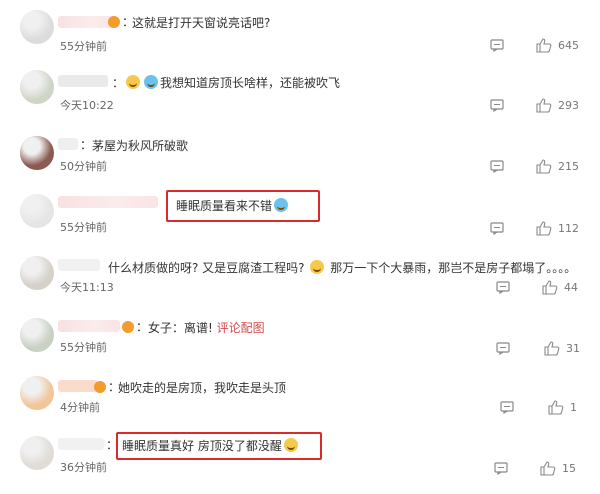 The image size is (600, 494). What do you see at coordinates (232, 82) in the screenshot?
I see `comment-text: 我想知道房顶长啥样，还能被吹飞` at bounding box center [232, 82].